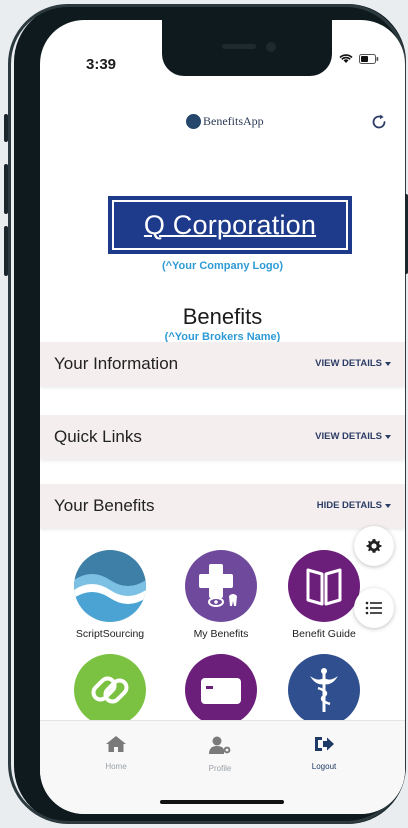 The width and height of the screenshot is (408, 828). I want to click on tab-label: Home, so click(116, 766).